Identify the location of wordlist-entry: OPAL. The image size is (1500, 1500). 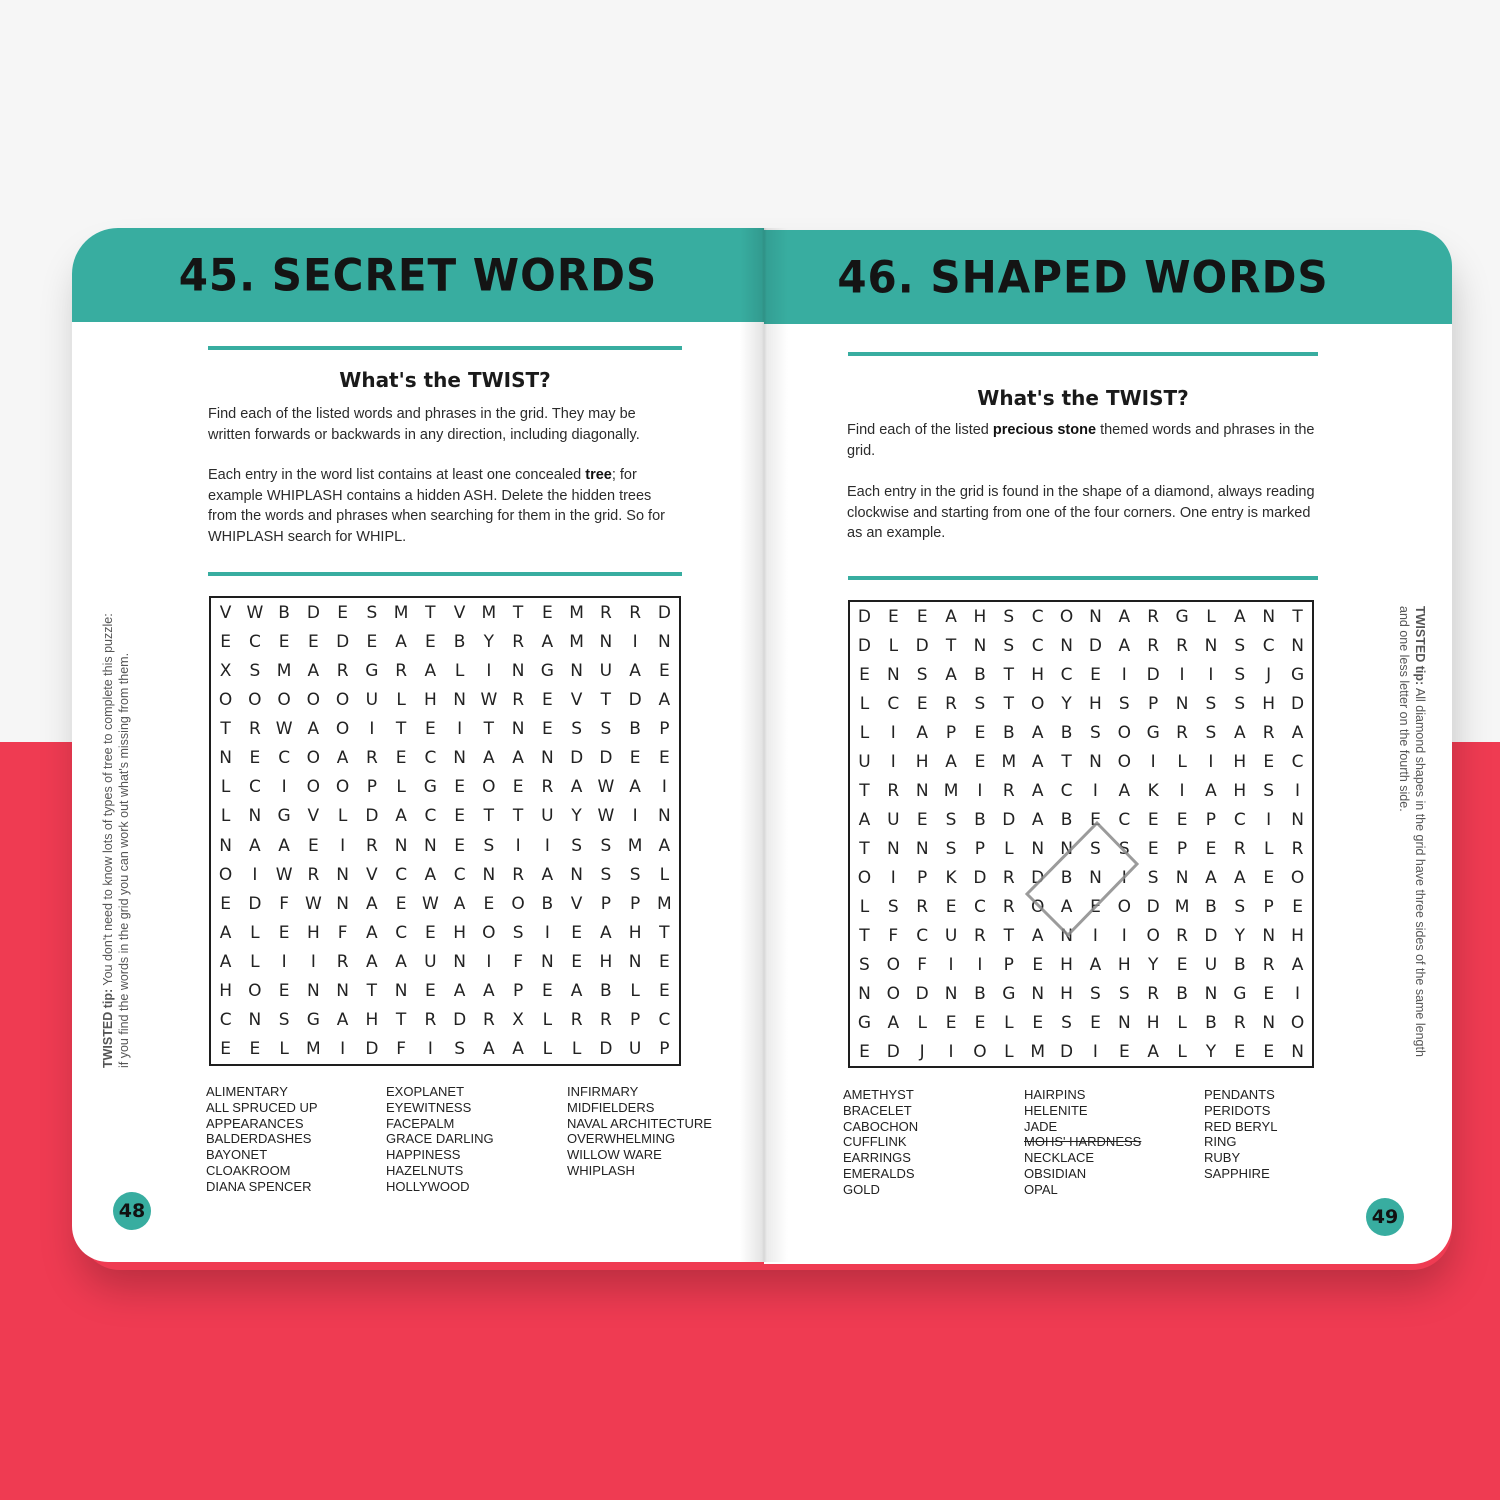
(1041, 1189).